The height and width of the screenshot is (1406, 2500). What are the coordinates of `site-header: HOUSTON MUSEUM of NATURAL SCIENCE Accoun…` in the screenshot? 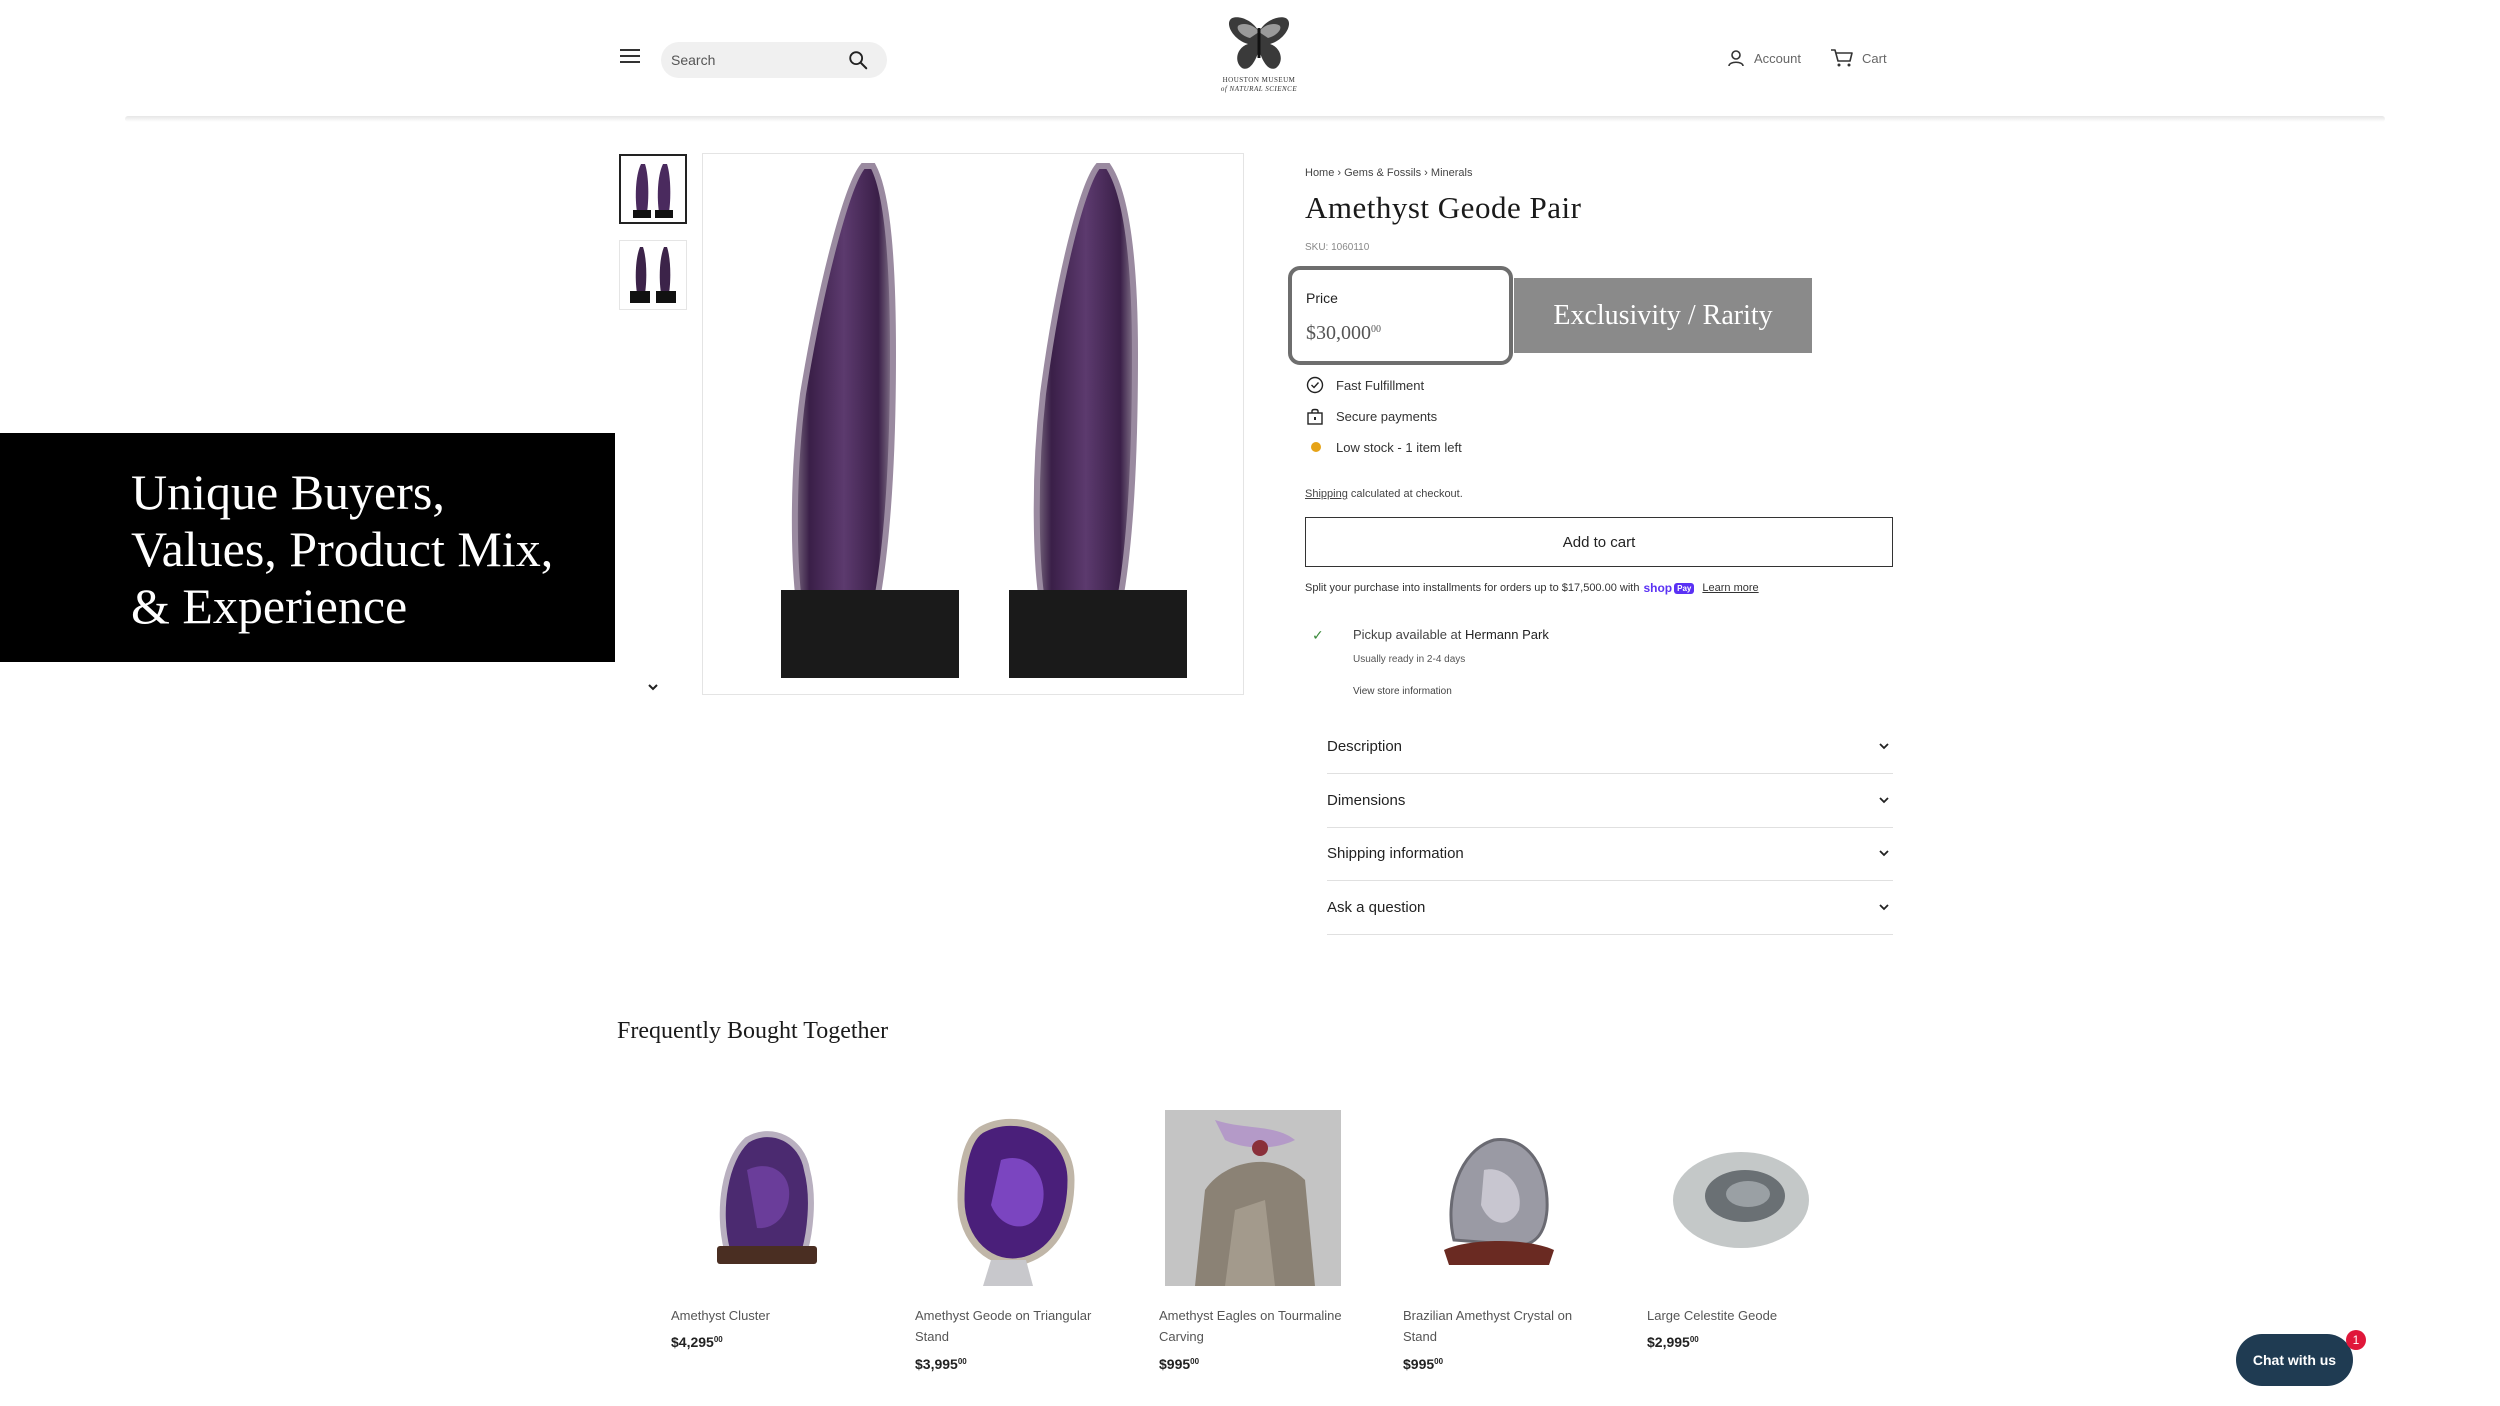 It's located at (1250, 60).